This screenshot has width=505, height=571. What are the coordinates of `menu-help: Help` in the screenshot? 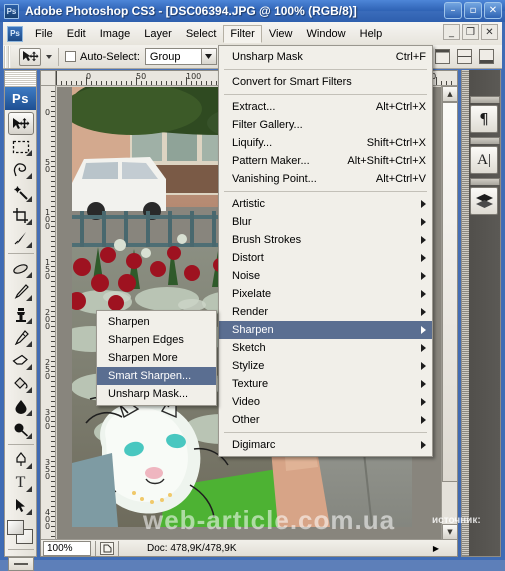 It's located at (371, 34).